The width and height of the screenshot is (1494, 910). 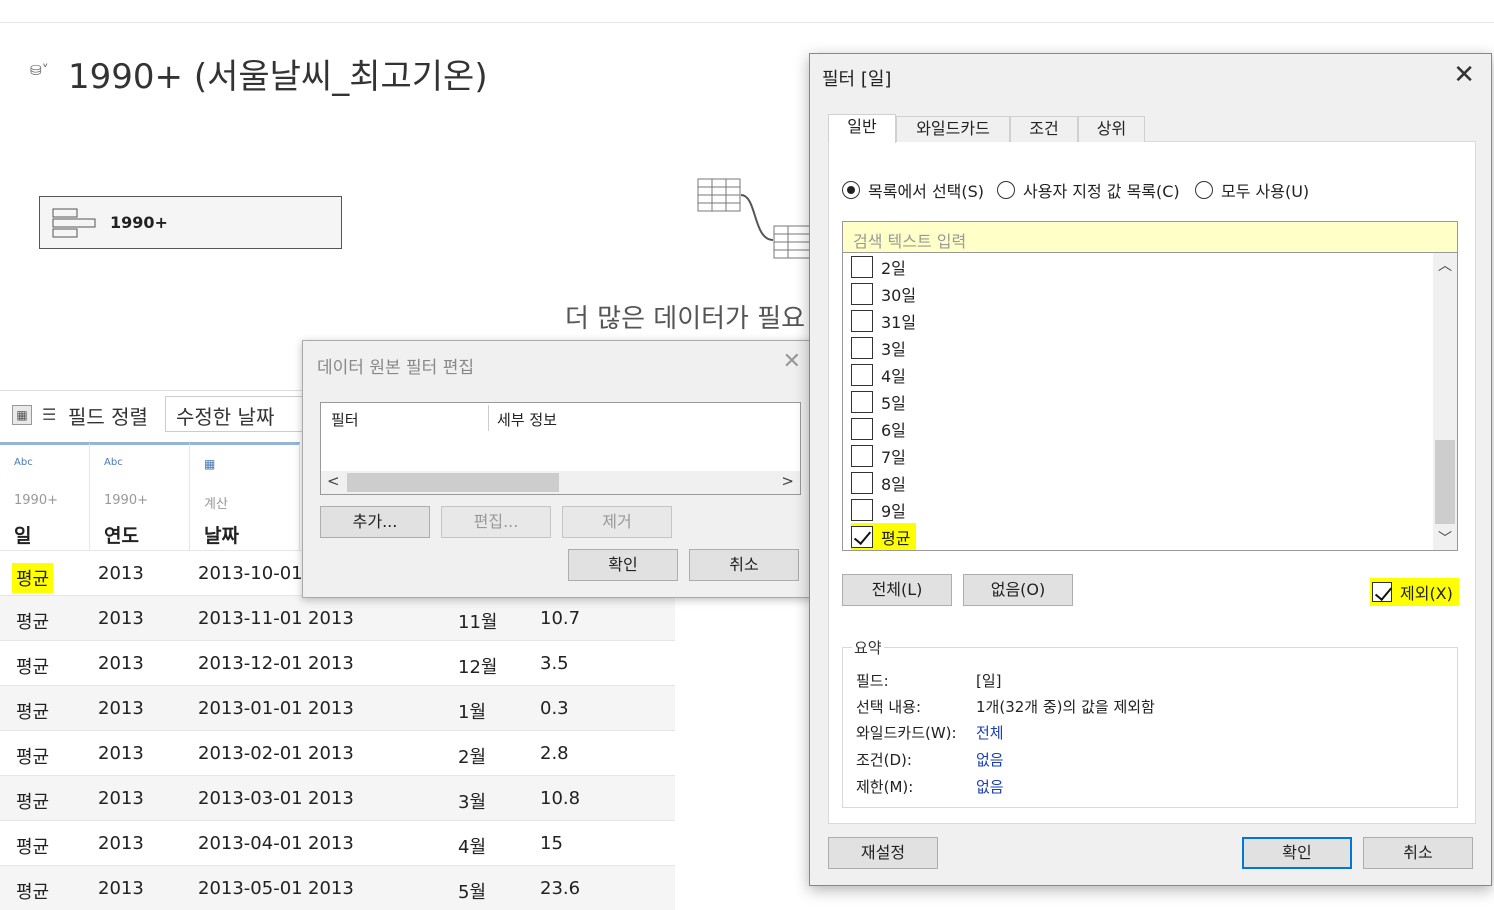 I want to click on chevron-up-icon: ︿, so click(x=1445, y=265).